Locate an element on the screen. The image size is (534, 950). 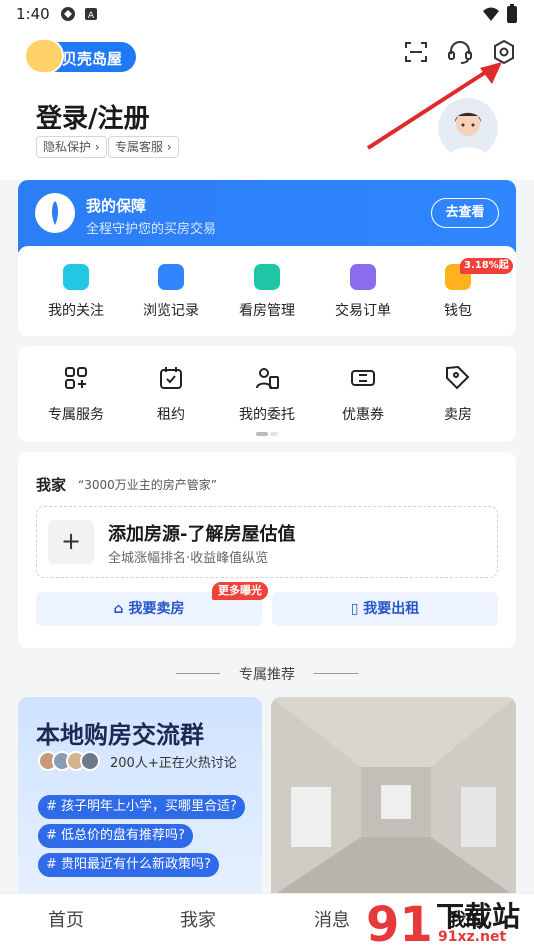
app-notification-icon is located at coordinates (68, 14).